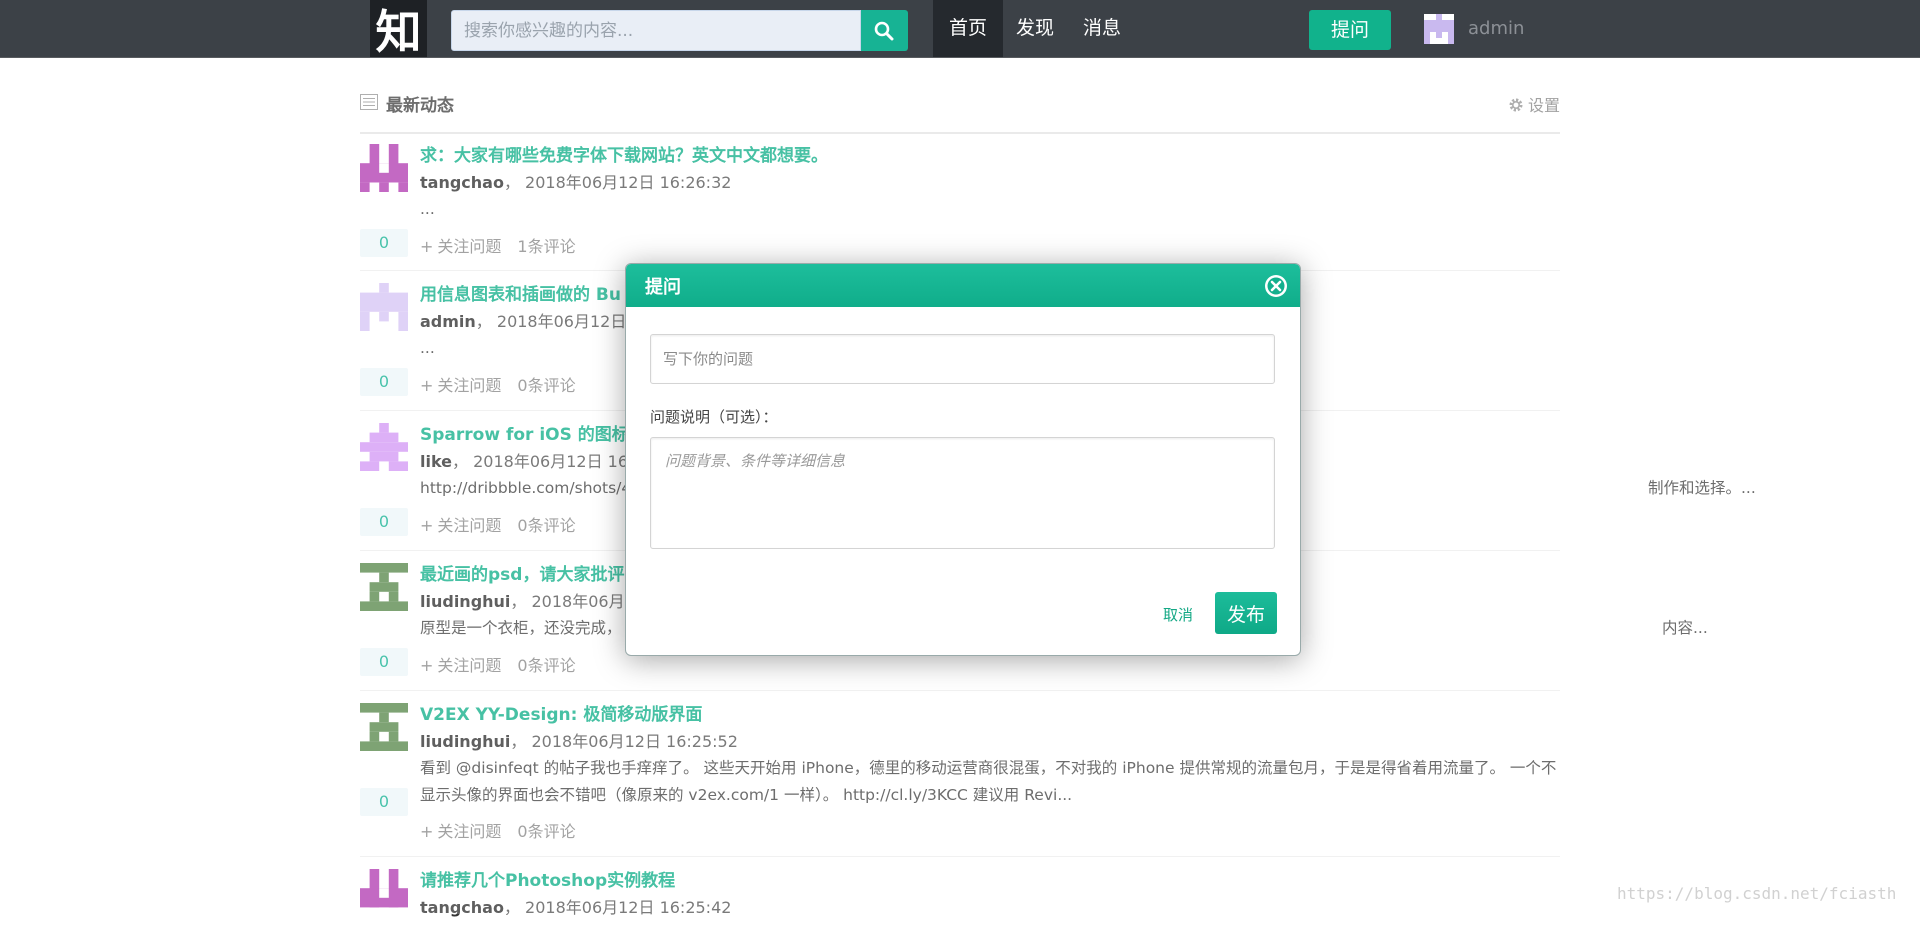 The height and width of the screenshot is (927, 1920). Describe the element at coordinates (962, 359) in the screenshot. I see `question-input` at that location.